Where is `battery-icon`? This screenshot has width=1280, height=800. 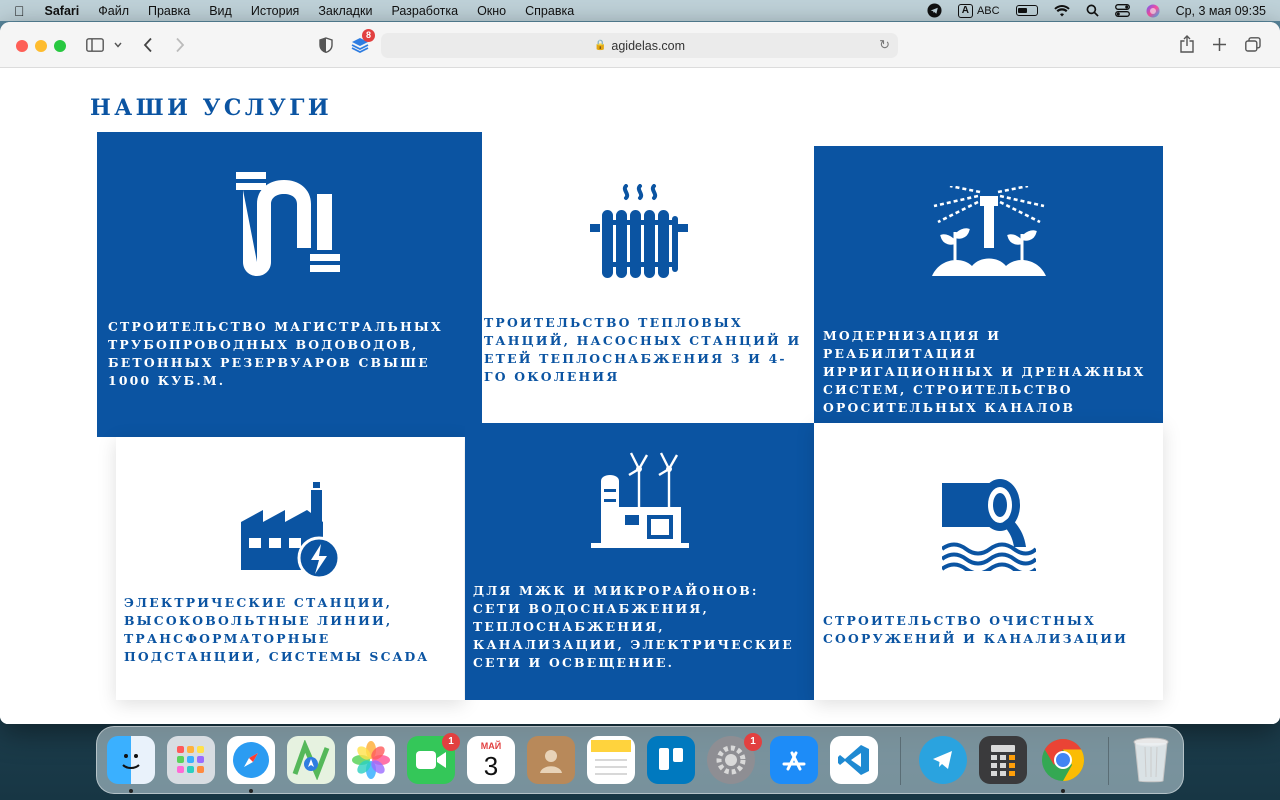
battery-icon is located at coordinates (1026, 10).